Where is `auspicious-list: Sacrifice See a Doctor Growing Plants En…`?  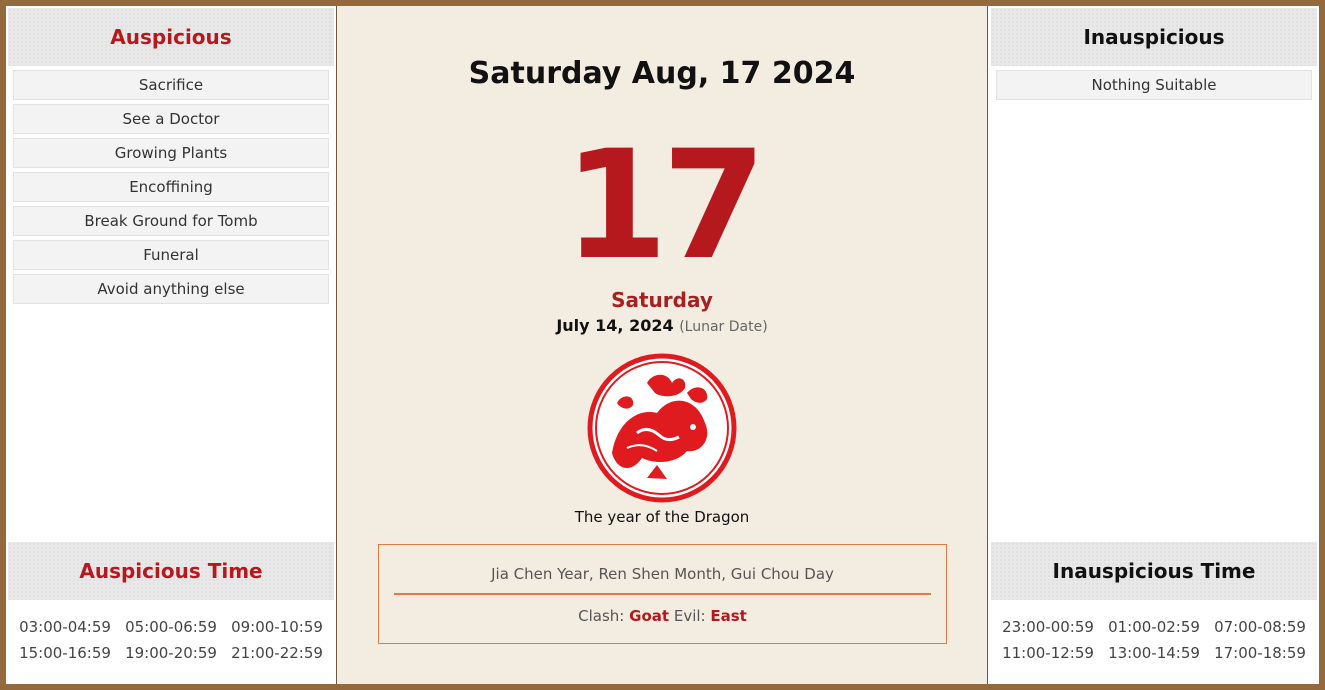
auspicious-list: Sacrifice See a Doctor Growing Plants En… is located at coordinates (171, 189).